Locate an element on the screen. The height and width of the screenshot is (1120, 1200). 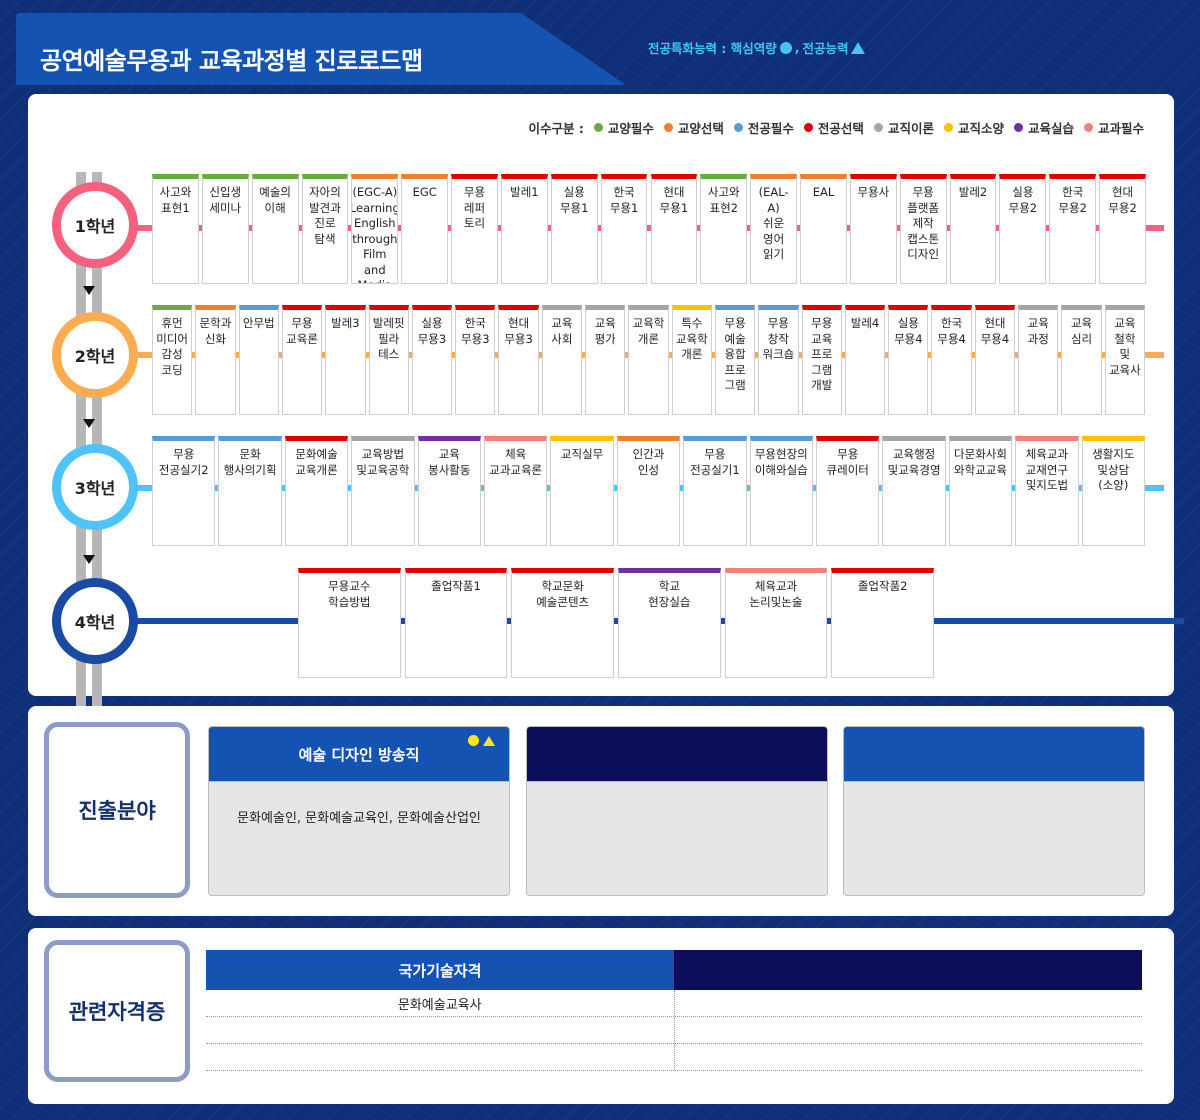
course-card: 체육 교과교육론 is located at coordinates (516, 491).